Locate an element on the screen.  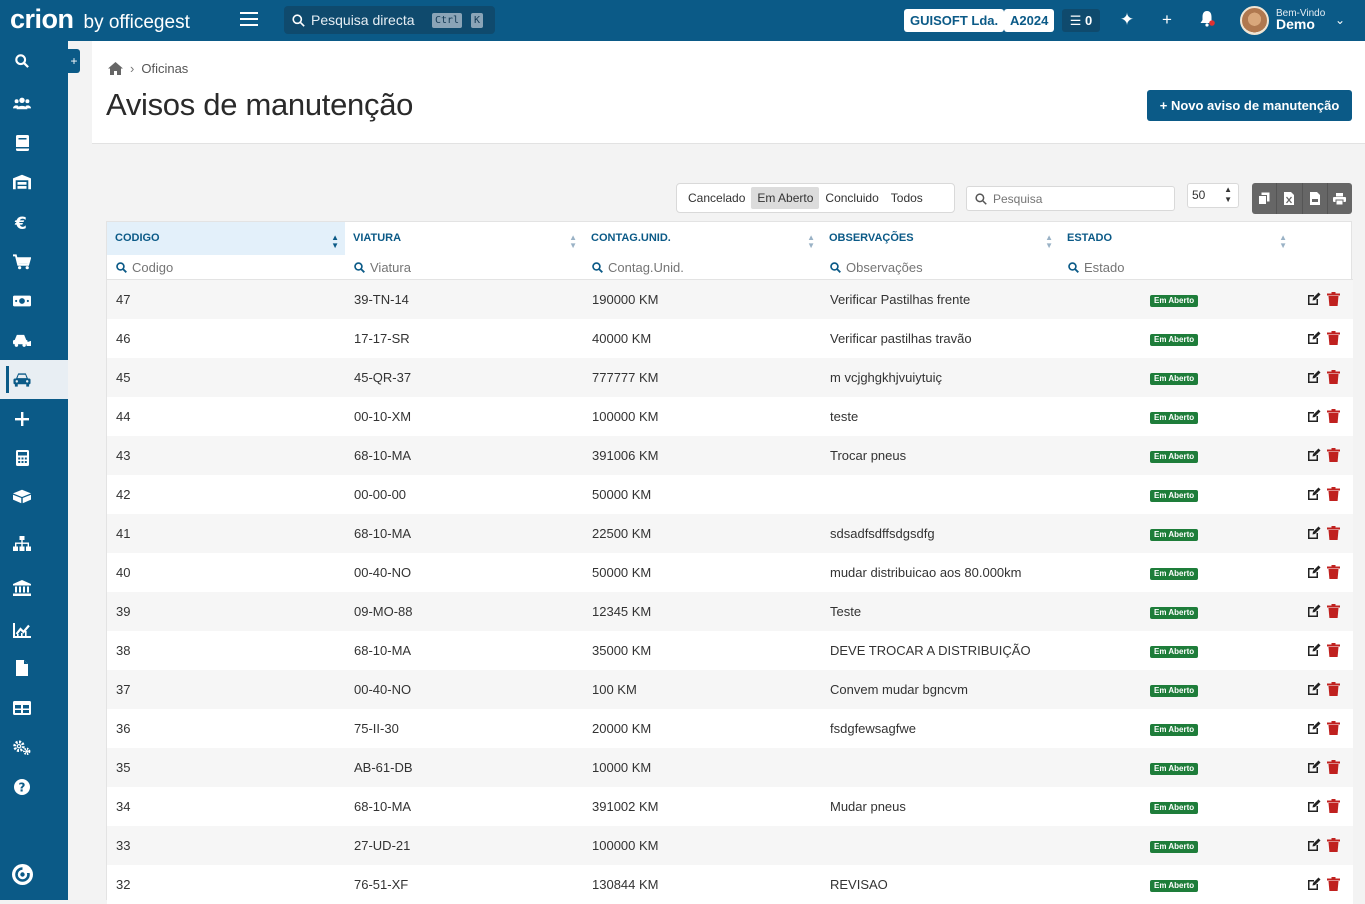
table-row: 33 27-UD-21 100000 KM Em Aberto is located at coordinates (730, 845).